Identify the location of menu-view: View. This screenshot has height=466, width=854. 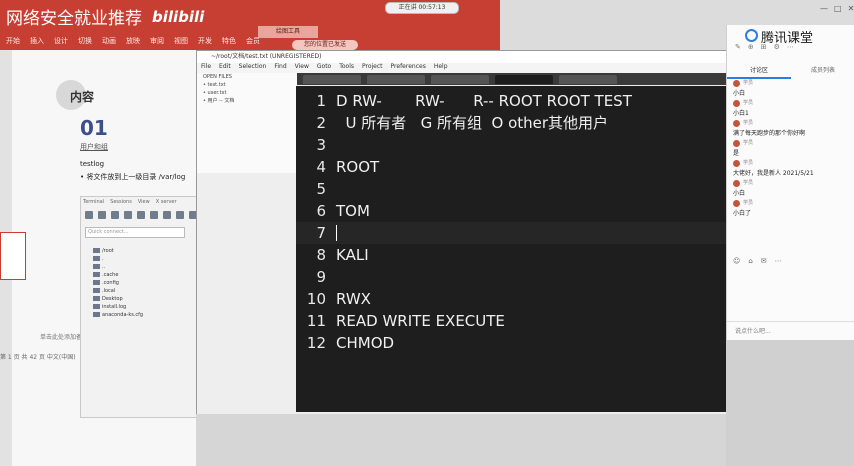
(302, 68).